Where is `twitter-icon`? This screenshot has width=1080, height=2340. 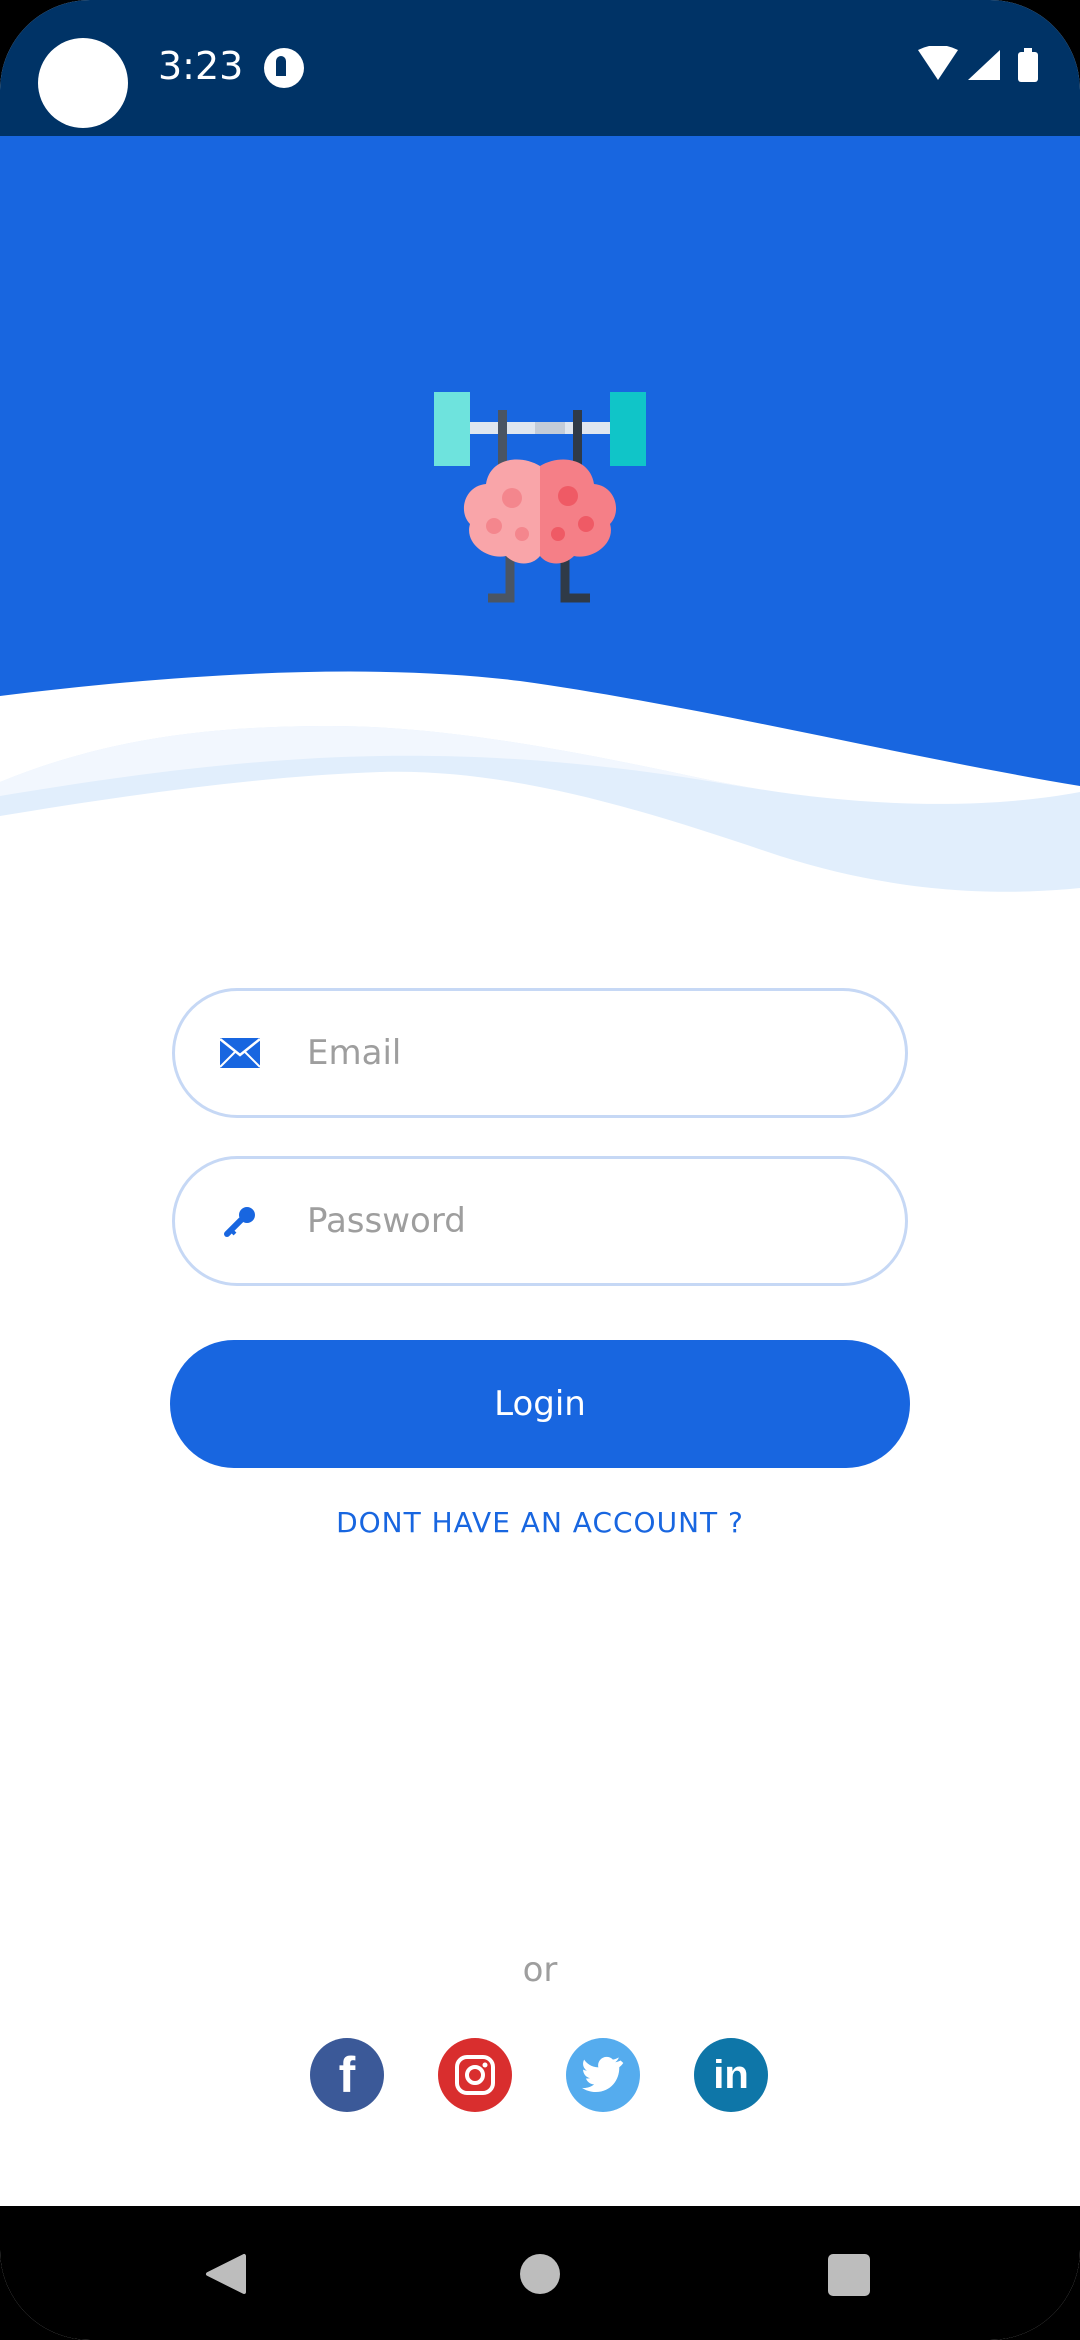
twitter-icon is located at coordinates (602, 2074).